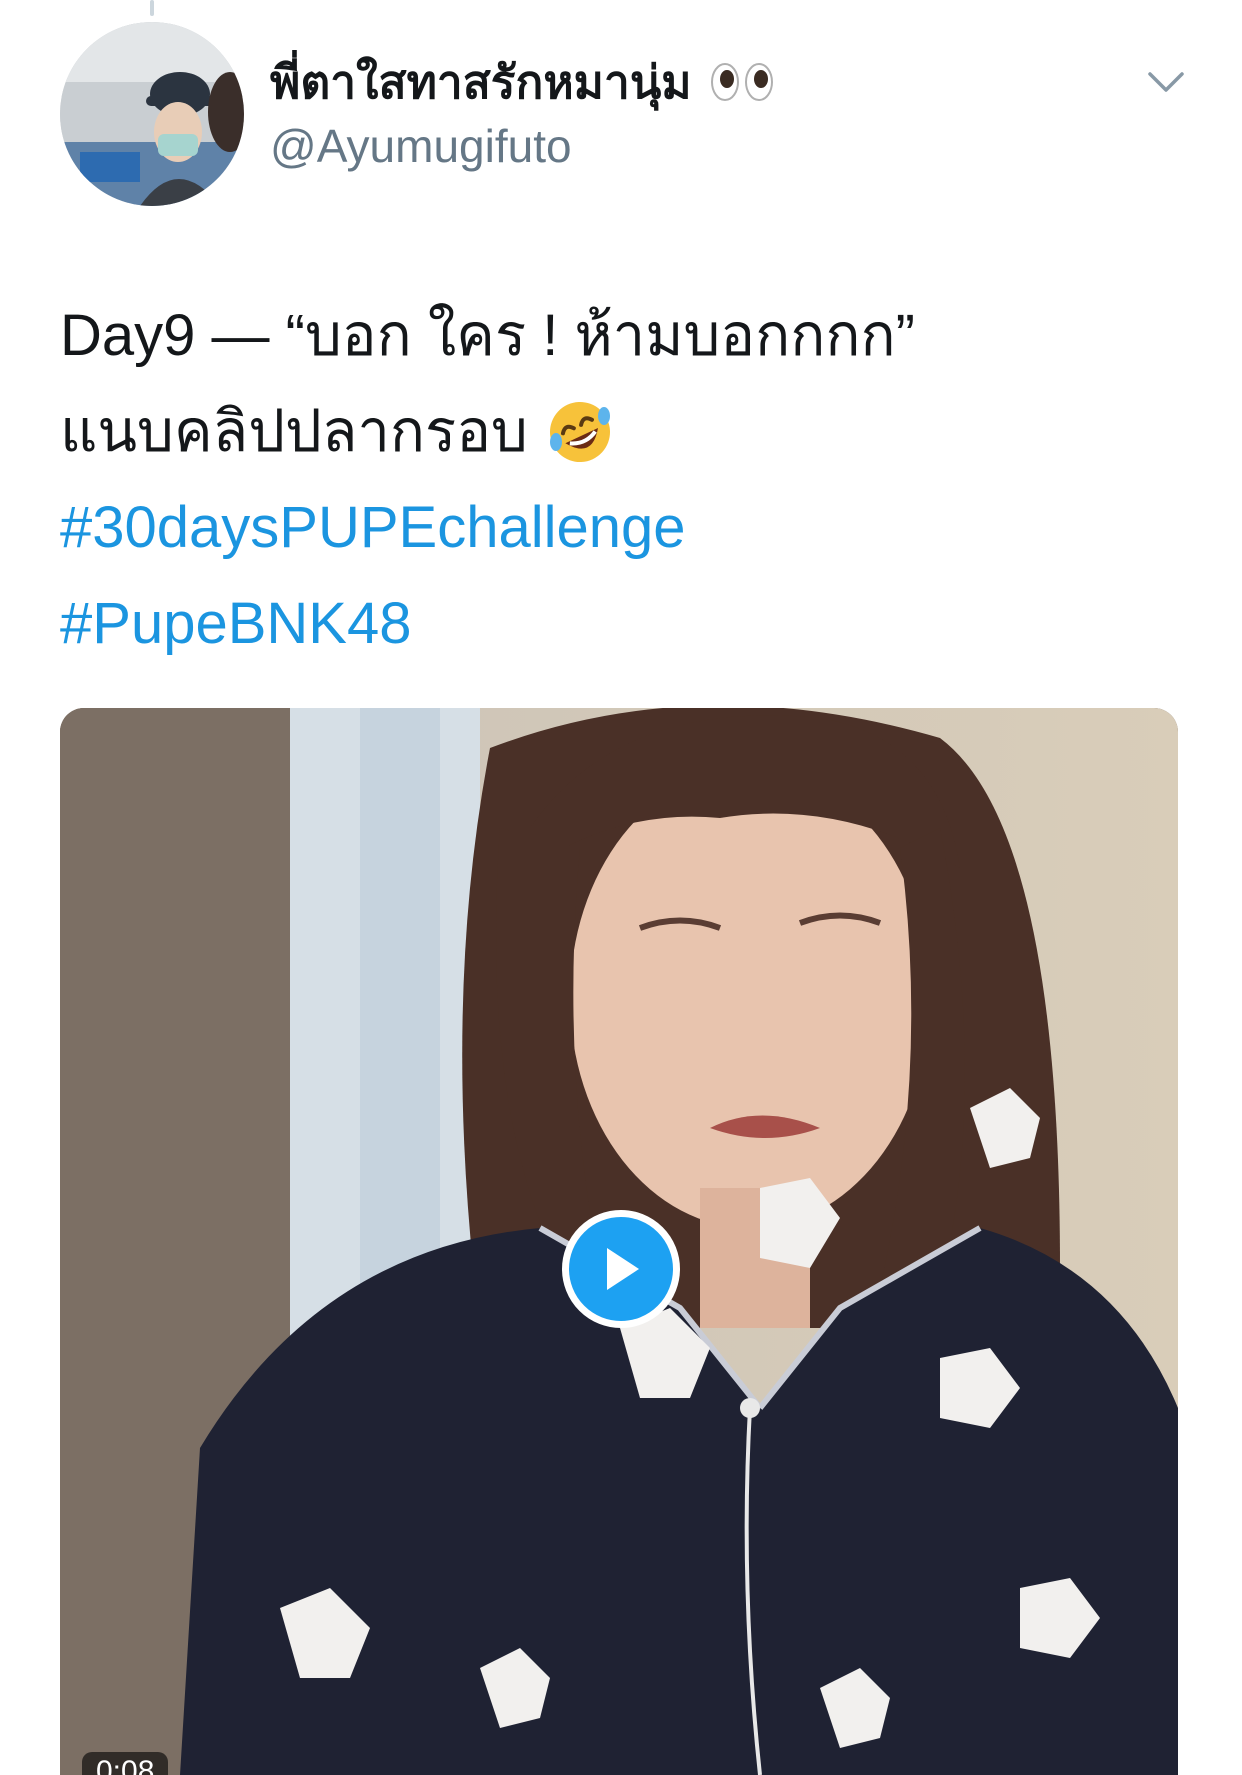 The image size is (1242, 1775). What do you see at coordinates (620, 624) in the screenshot?
I see `hashtag-link-pupebnk48: #PupeBNK48` at bounding box center [620, 624].